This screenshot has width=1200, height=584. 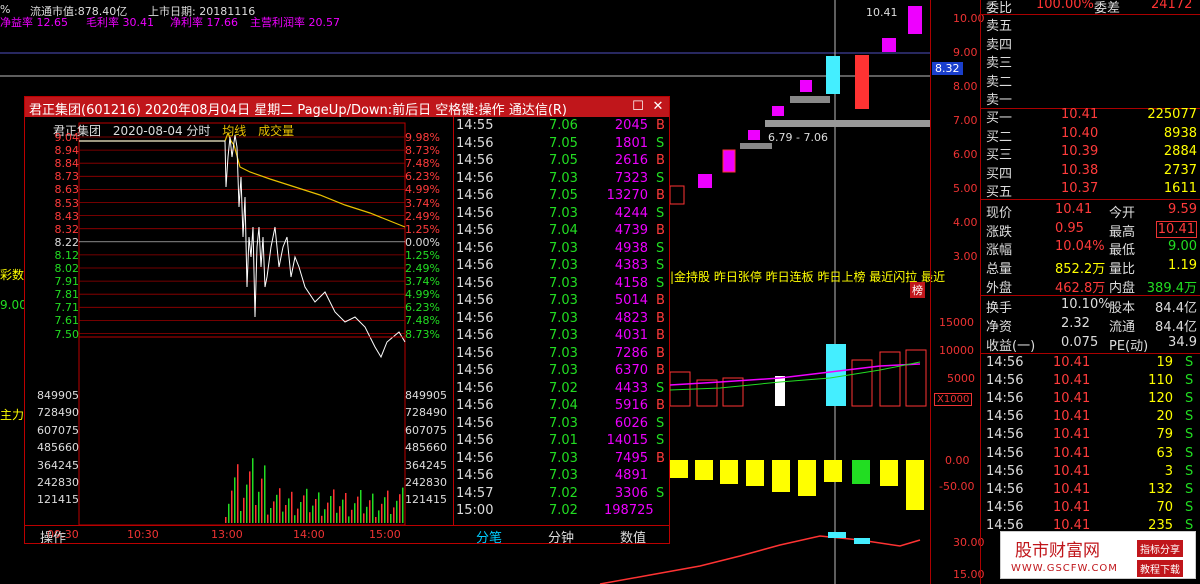 What do you see at coordinates (882, 12) in the screenshot?
I see `high-price-label: 10.41` at bounding box center [882, 12].